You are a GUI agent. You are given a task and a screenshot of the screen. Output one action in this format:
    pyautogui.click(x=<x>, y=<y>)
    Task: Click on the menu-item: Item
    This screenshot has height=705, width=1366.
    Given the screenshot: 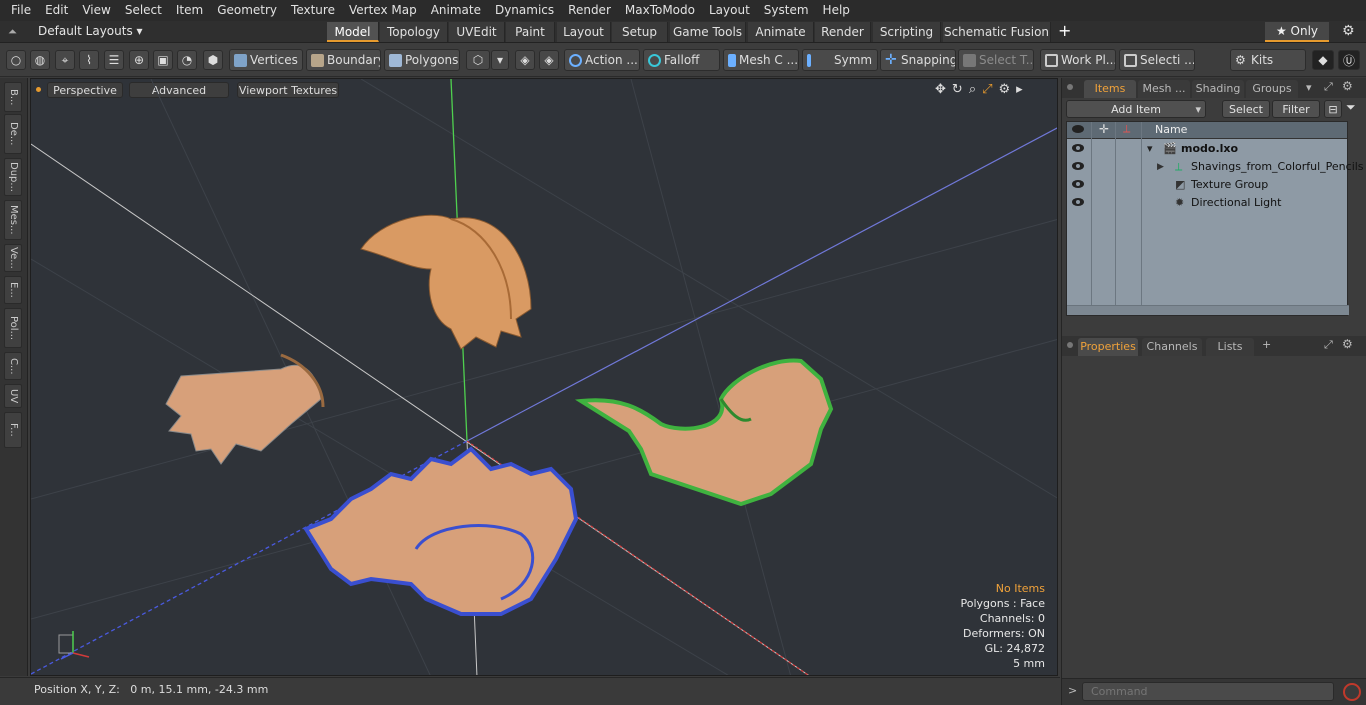 What is the action you would take?
    pyautogui.click(x=189, y=10)
    